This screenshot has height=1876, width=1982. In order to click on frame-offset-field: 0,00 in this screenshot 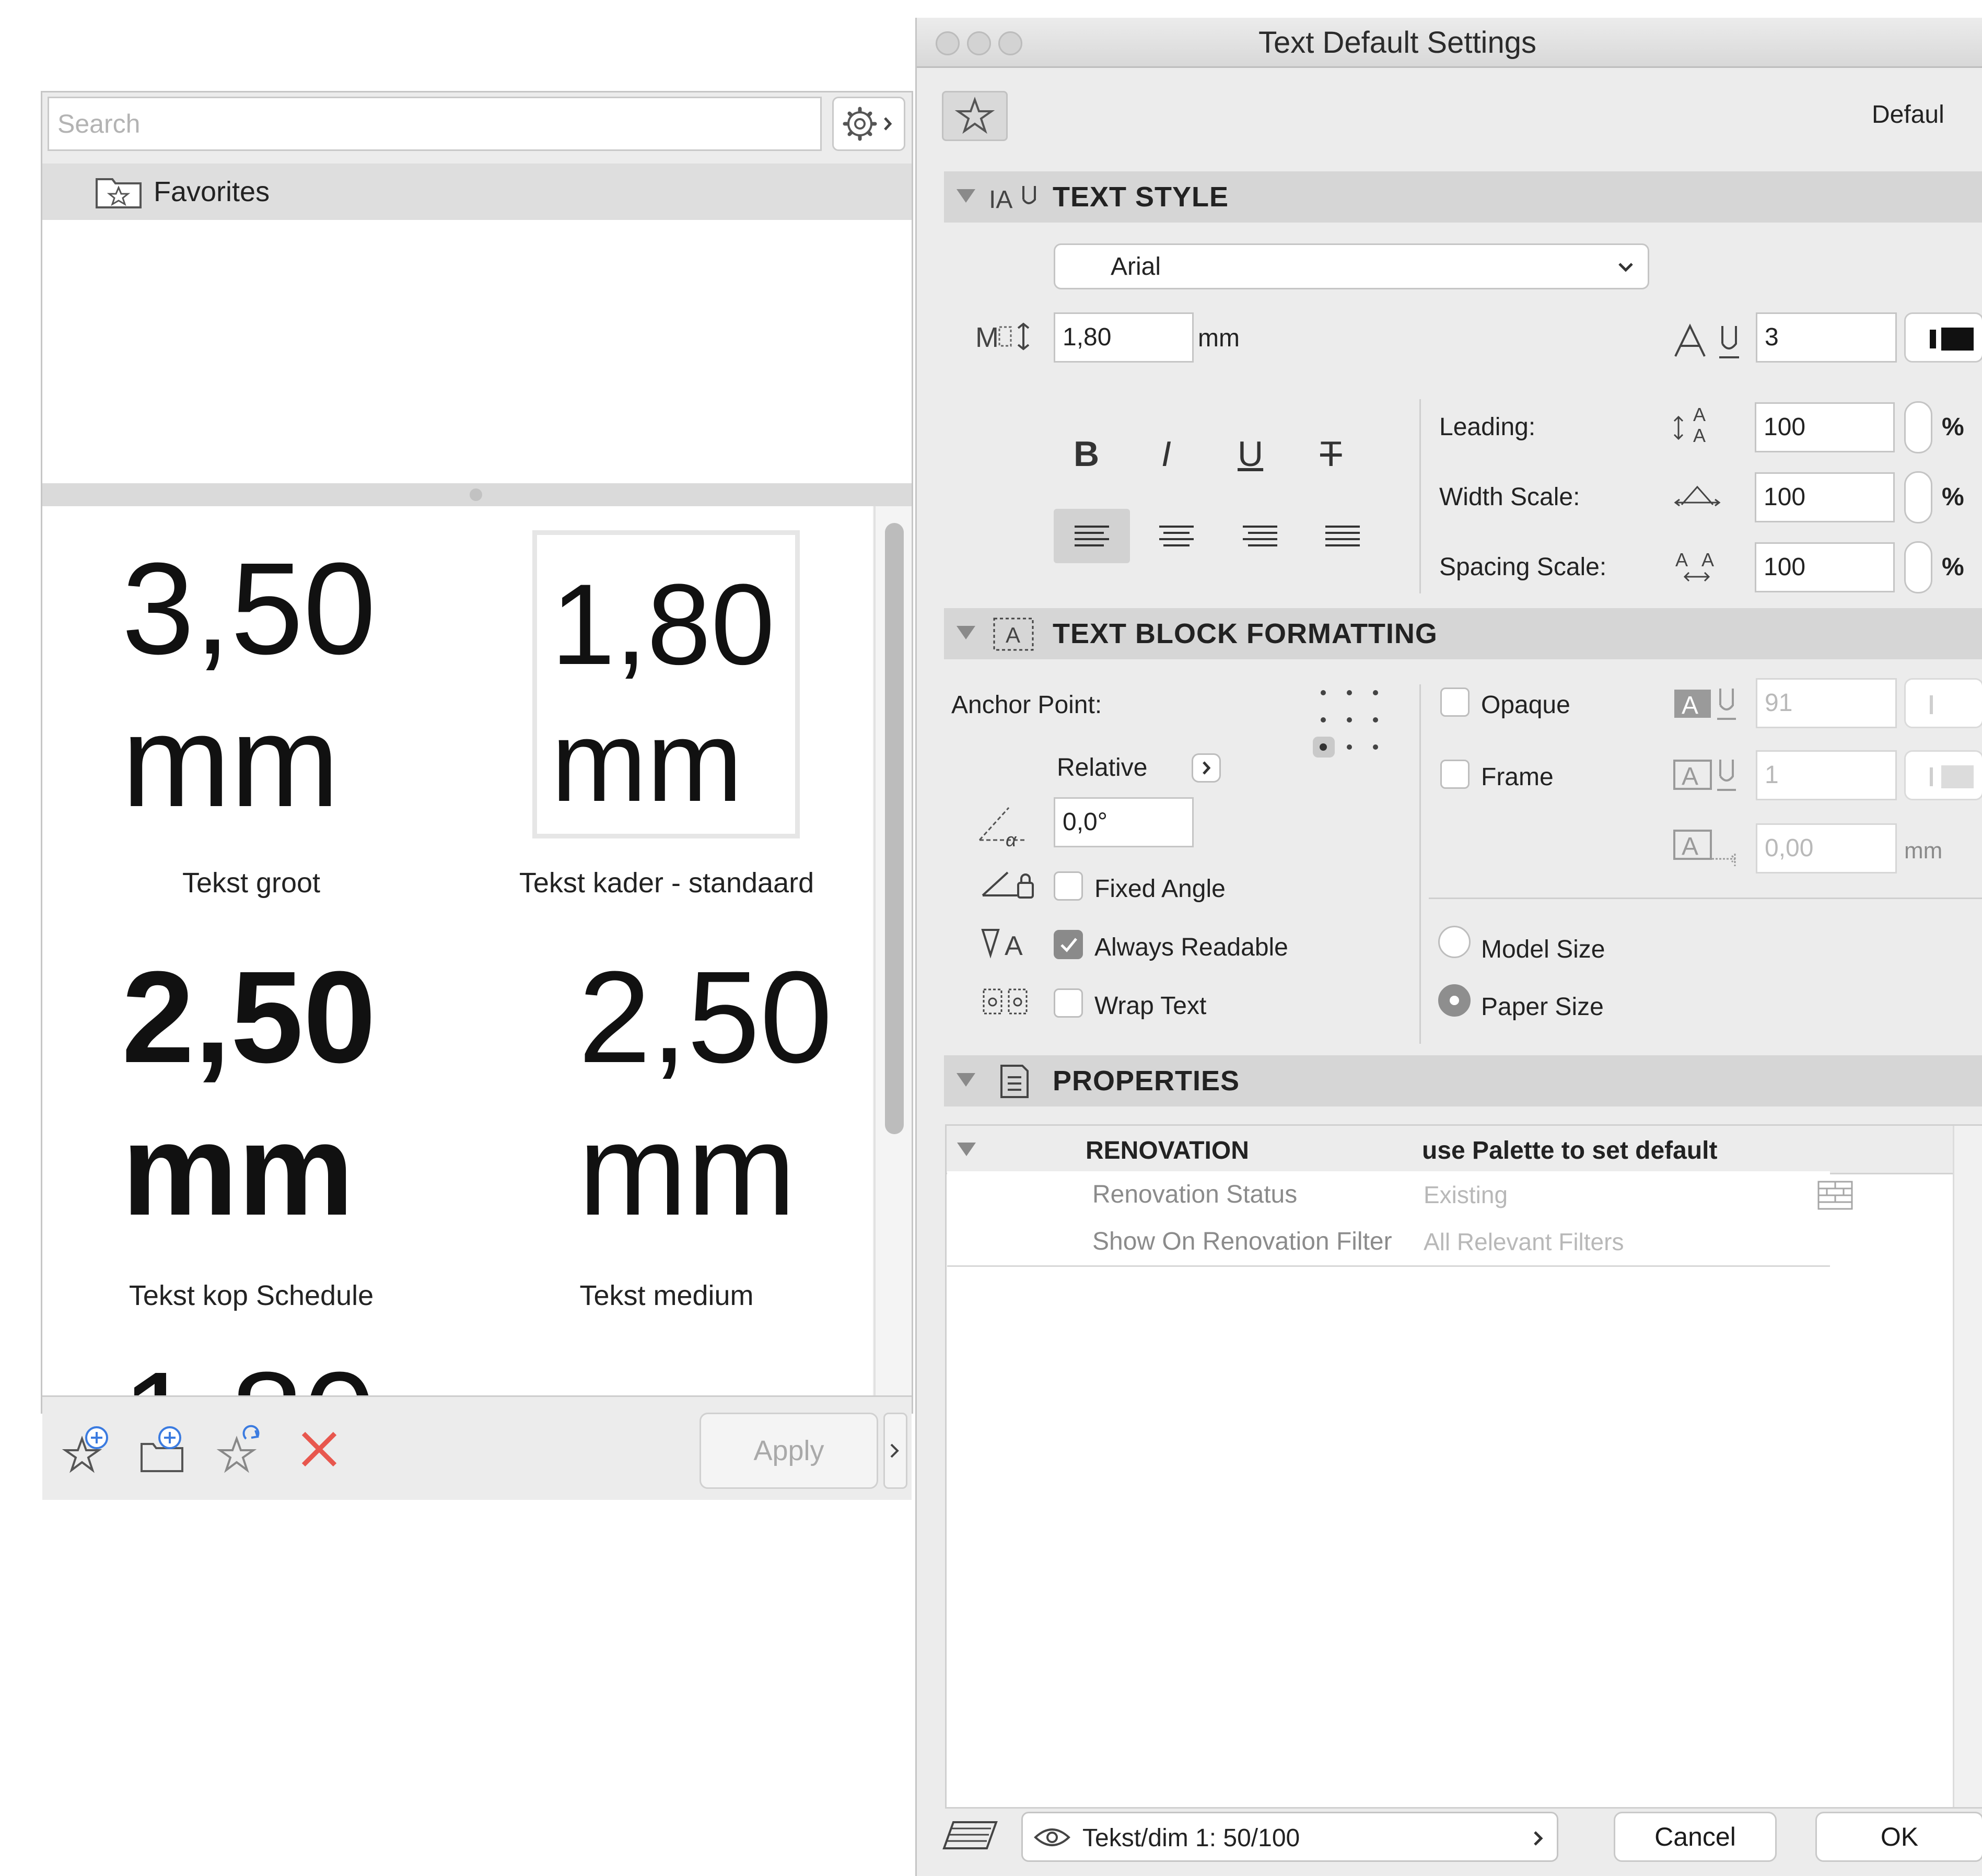, I will do `click(1826, 848)`.